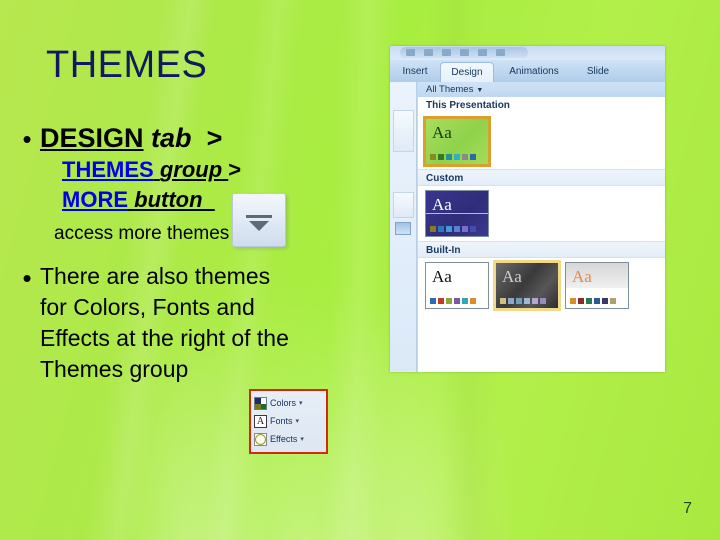 This screenshot has width=720, height=540. I want to click on fonts-row: A Fonts ▾, so click(289, 421).